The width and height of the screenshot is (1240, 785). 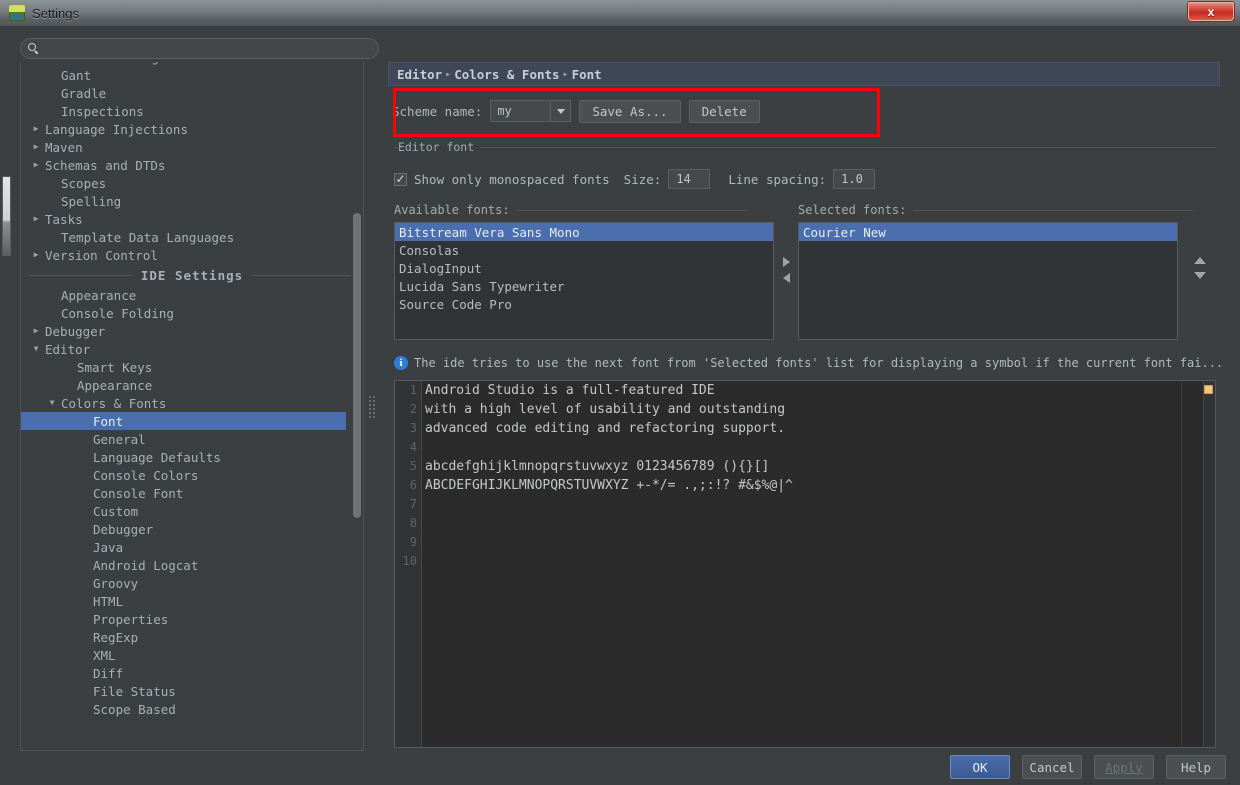 What do you see at coordinates (980, 767) in the screenshot?
I see `ok-button: OK` at bounding box center [980, 767].